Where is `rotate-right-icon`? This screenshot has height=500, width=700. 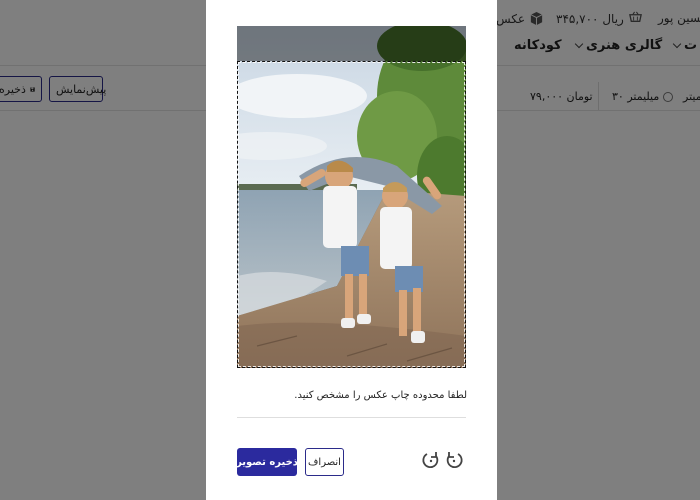
rotate-right-icon is located at coordinates (430, 460).